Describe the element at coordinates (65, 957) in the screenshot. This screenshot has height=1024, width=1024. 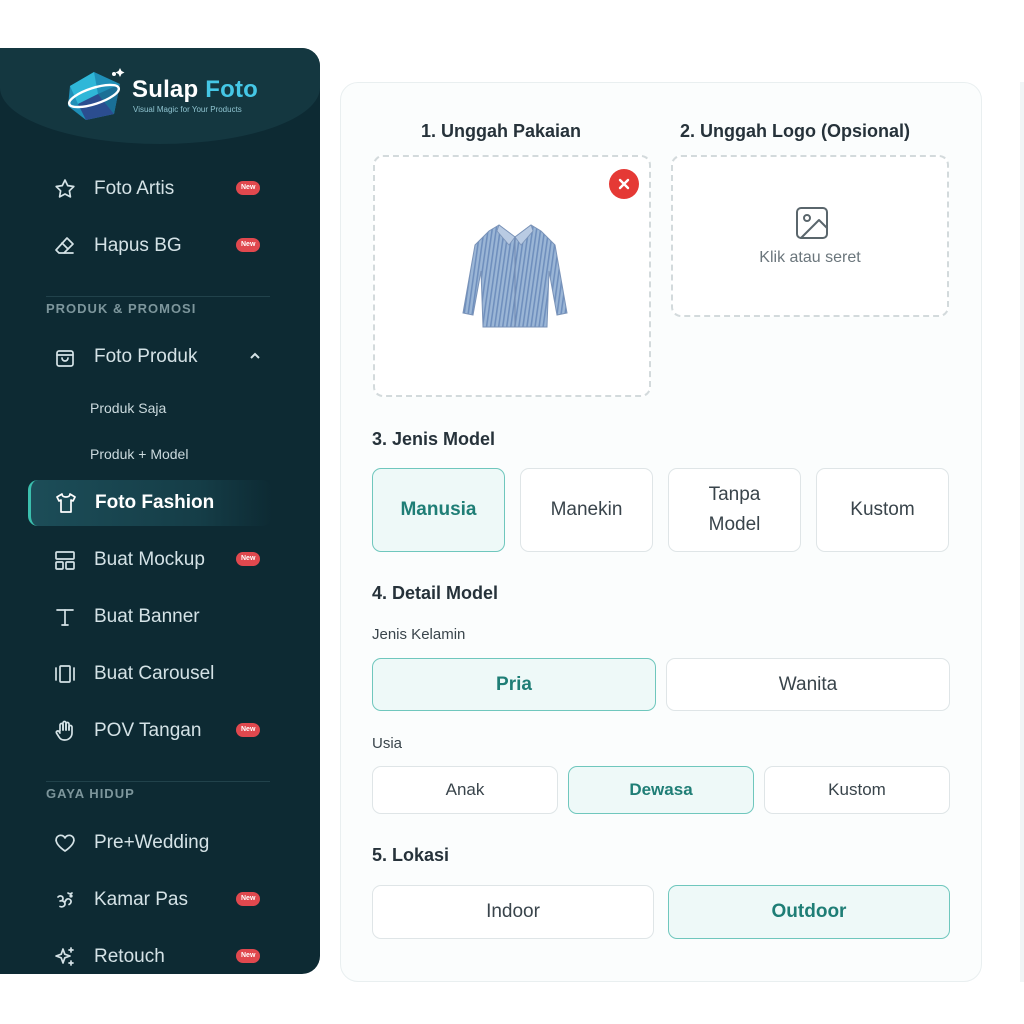
I see `sparkle-icon` at that location.